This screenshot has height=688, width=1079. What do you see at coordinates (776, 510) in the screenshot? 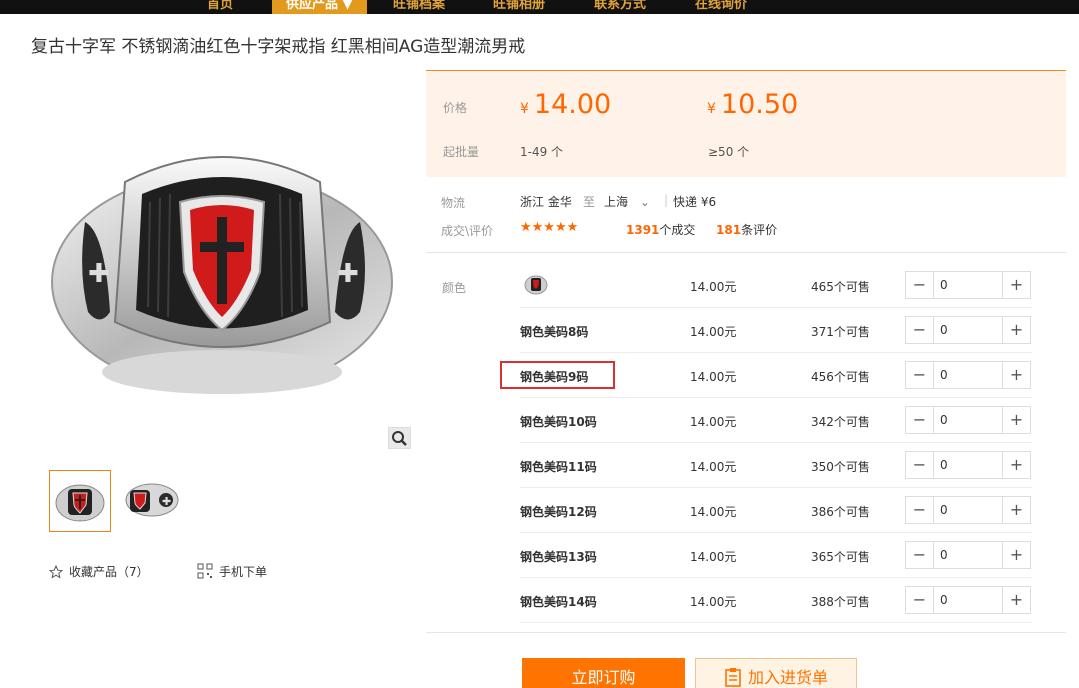
I see `sku-row: 钢色美码12码 14.00元 386个可售 − 0 +` at bounding box center [776, 510].